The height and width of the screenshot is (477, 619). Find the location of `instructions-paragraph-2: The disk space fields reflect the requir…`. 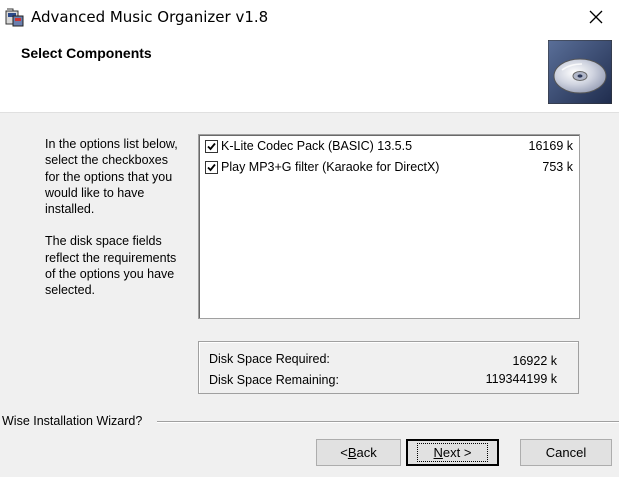

instructions-paragraph-2: The disk space fields reflect the requir… is located at coordinates (111, 266).